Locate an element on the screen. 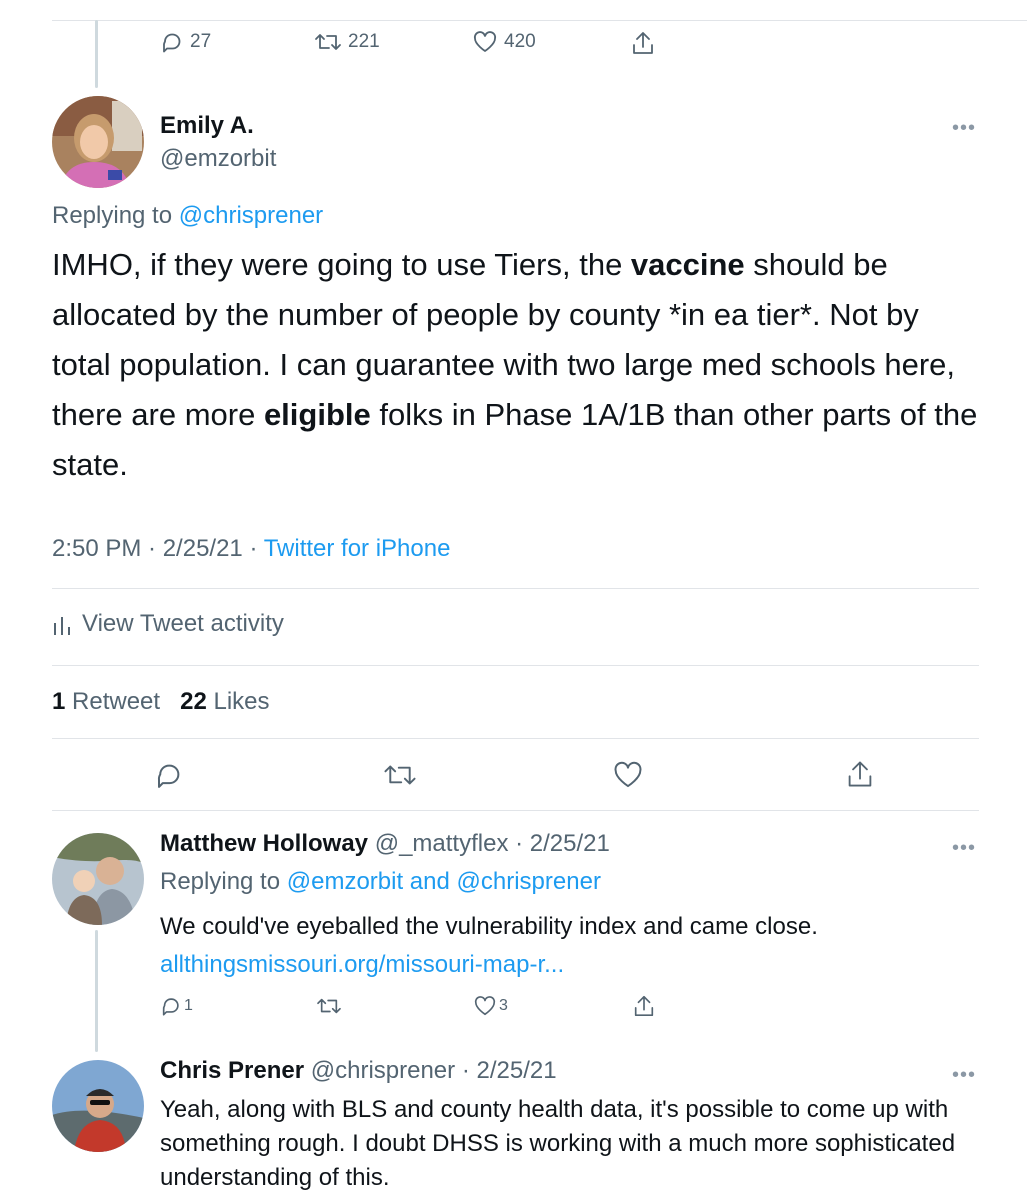  likes-count-link: 22 Likes is located at coordinates (224, 701).